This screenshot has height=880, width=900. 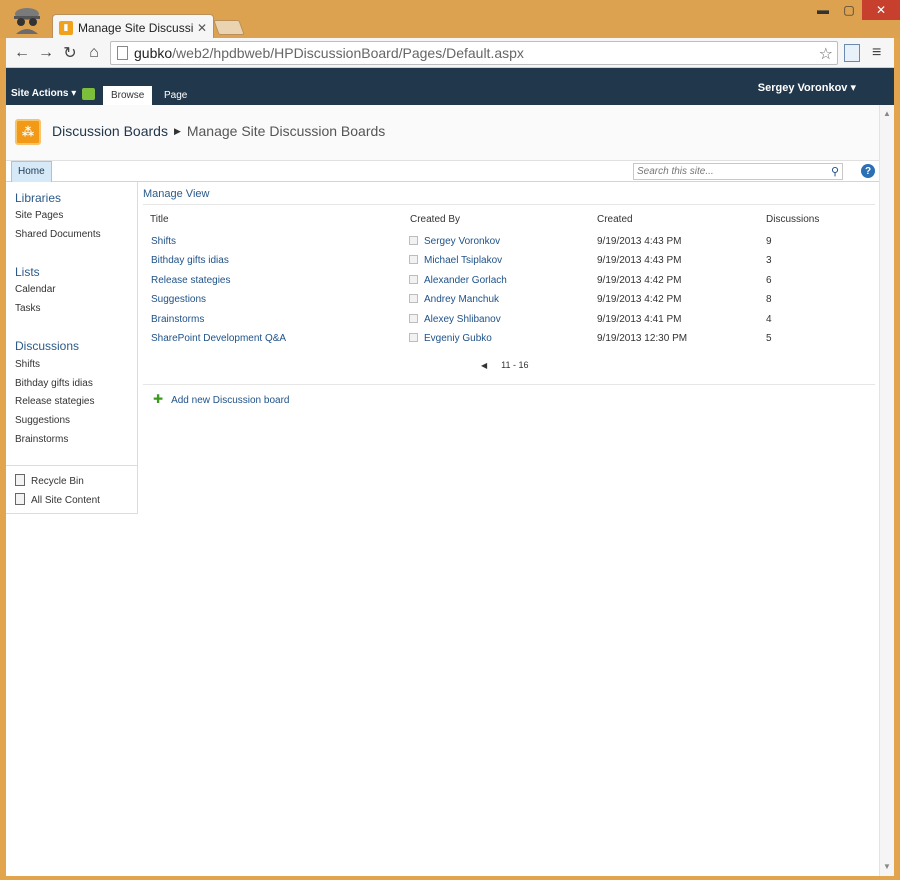 What do you see at coordinates (509, 204) in the screenshot?
I see `header-rule` at bounding box center [509, 204].